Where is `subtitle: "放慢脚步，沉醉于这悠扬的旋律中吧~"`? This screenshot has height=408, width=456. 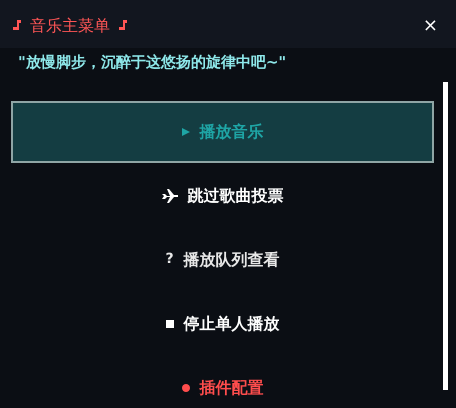
subtitle: "放慢脚步，沉醉于这悠扬的旋律中吧~" is located at coordinates (152, 62).